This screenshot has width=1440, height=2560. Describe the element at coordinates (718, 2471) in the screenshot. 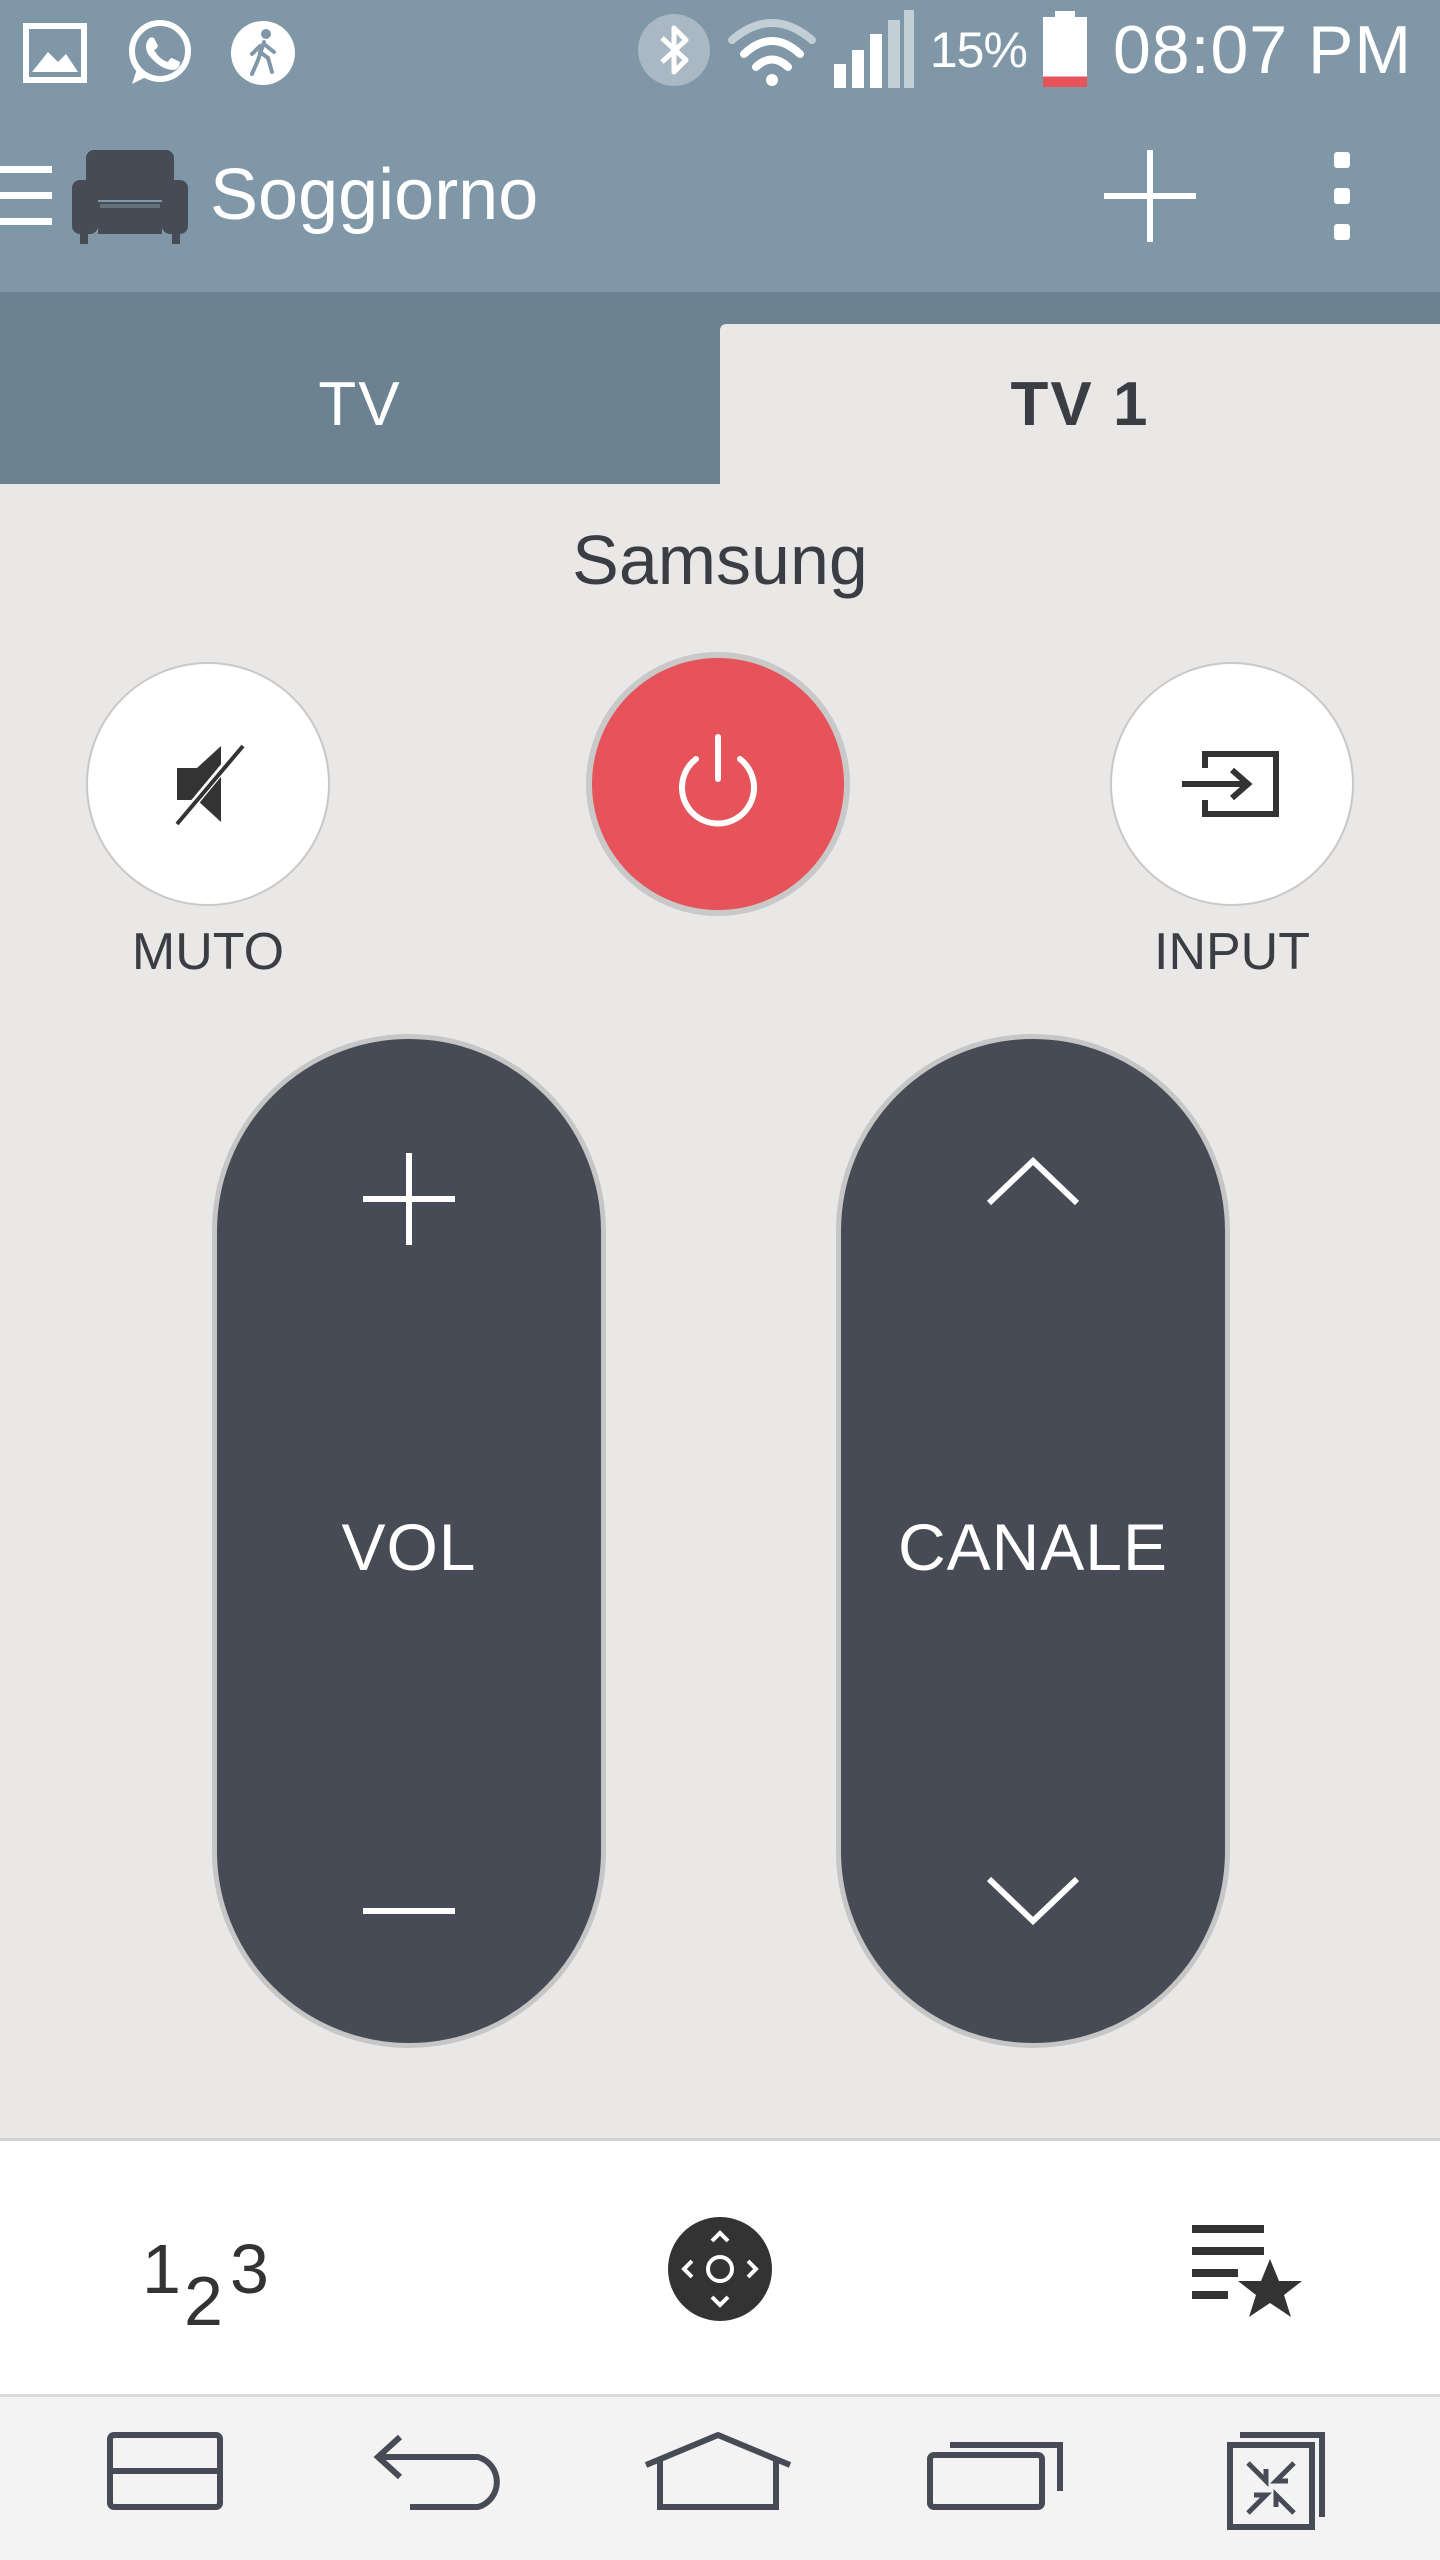

I see `home-icon` at that location.